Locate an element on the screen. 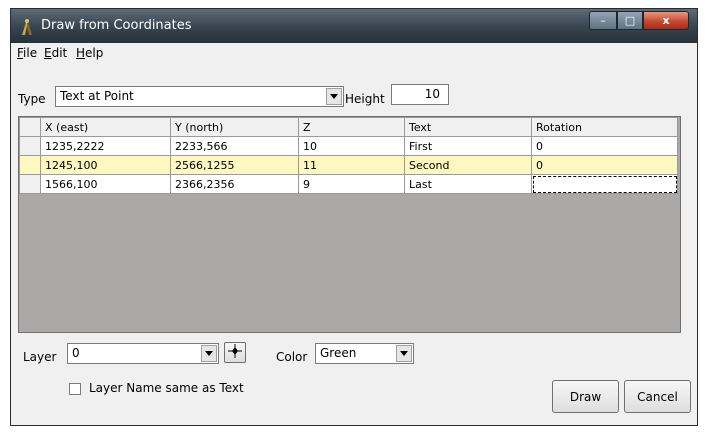 This screenshot has height=435, width=706. table-row: 1235,2222 2233,566 10 First 0 is located at coordinates (348, 146).